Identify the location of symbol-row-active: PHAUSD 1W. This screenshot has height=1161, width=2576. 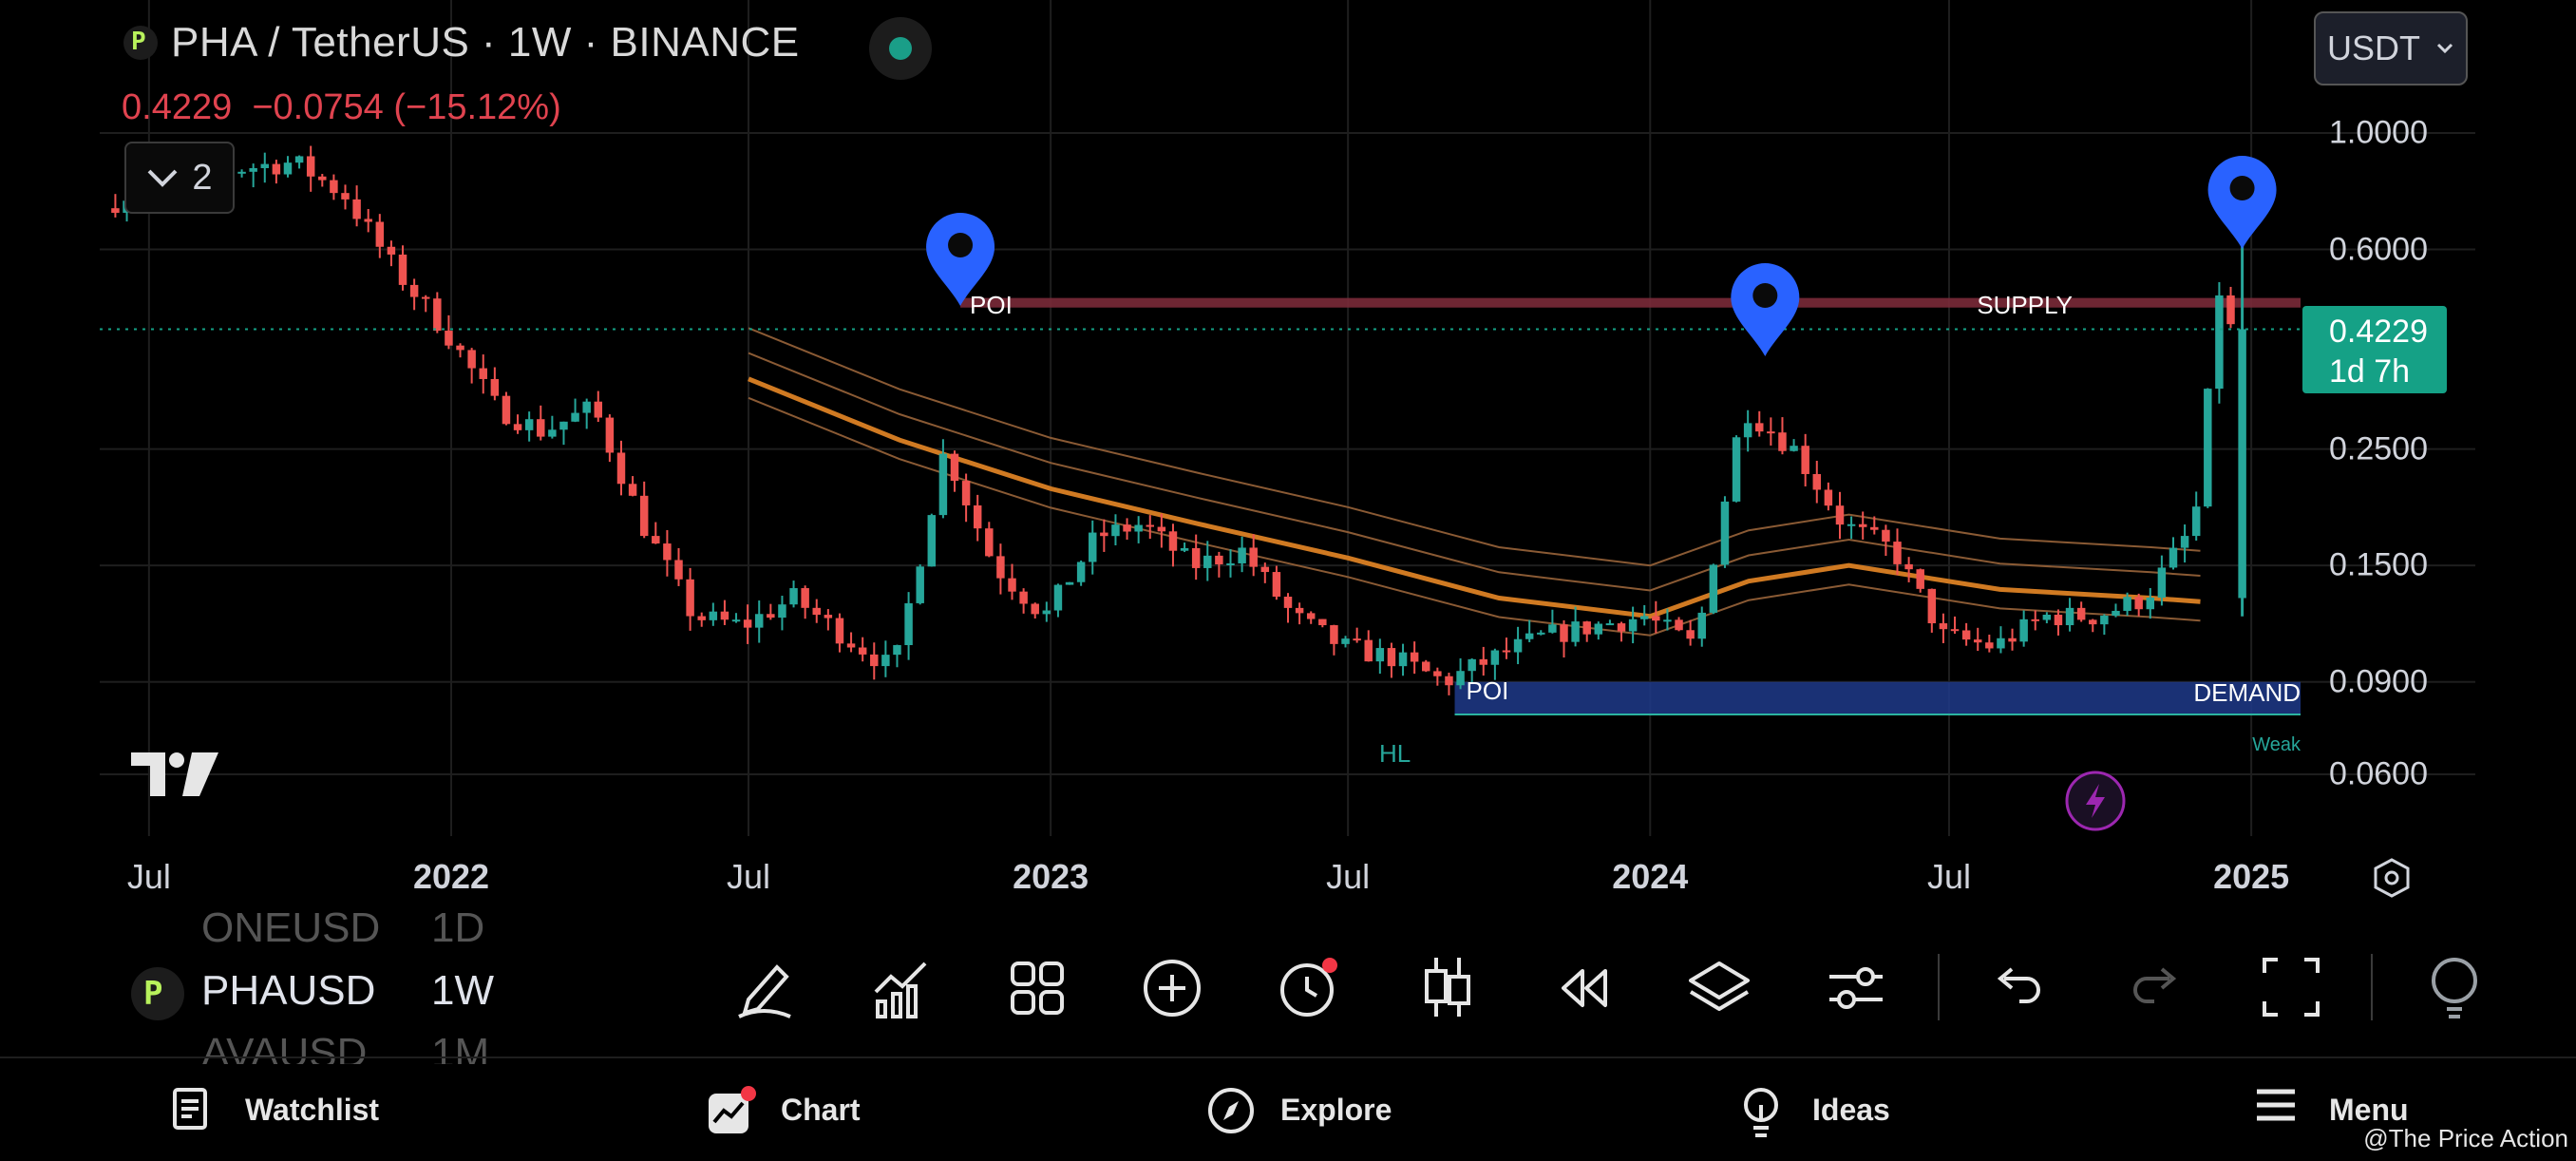
(347, 991).